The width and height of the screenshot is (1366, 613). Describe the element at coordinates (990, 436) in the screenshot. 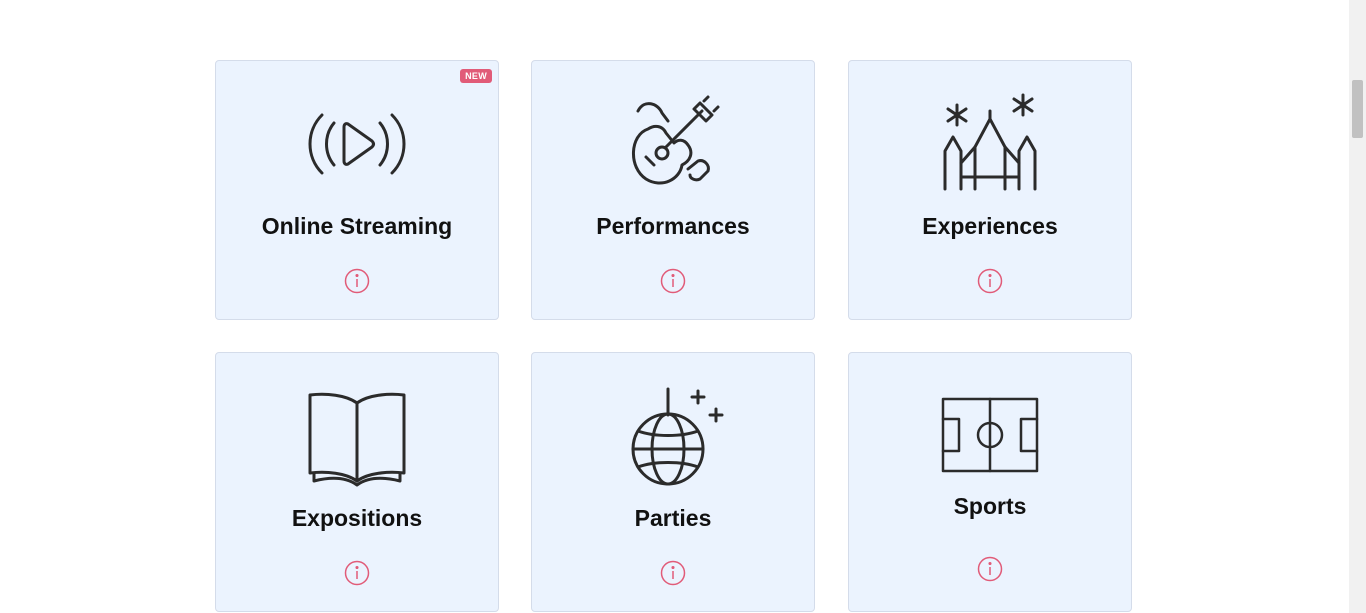

I see `soccer-field-icon` at that location.